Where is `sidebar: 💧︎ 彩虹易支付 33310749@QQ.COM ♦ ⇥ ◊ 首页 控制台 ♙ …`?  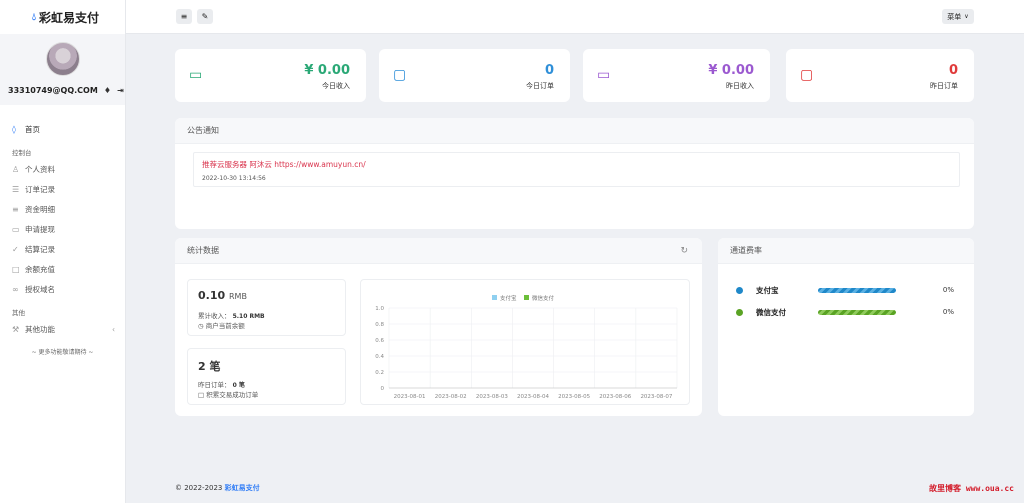 sidebar: 💧︎ 彩虹易支付 33310749@QQ.COM ♦ ⇥ ◊ 首页 控制台 ♙ … is located at coordinates (63, 251).